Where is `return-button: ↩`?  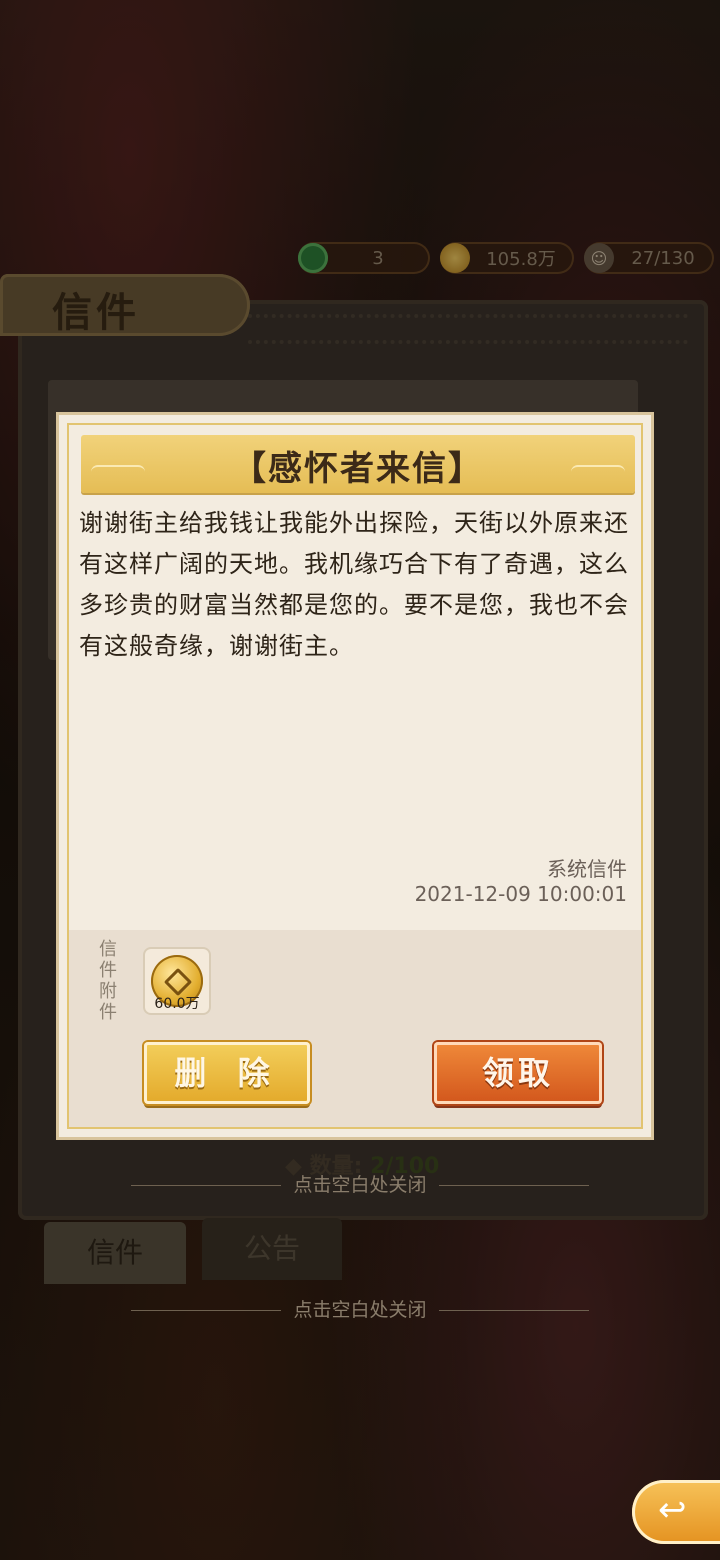
return-button: ↩ is located at coordinates (676, 1512).